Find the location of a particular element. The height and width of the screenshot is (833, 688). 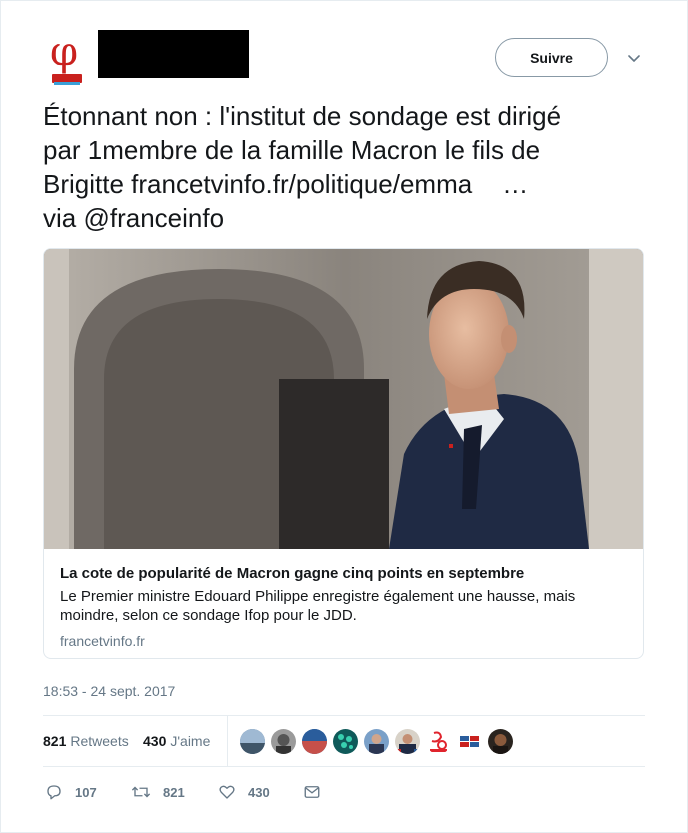

tweet-link: francetvinfo.fr/politique/emma is located at coordinates (301, 184).